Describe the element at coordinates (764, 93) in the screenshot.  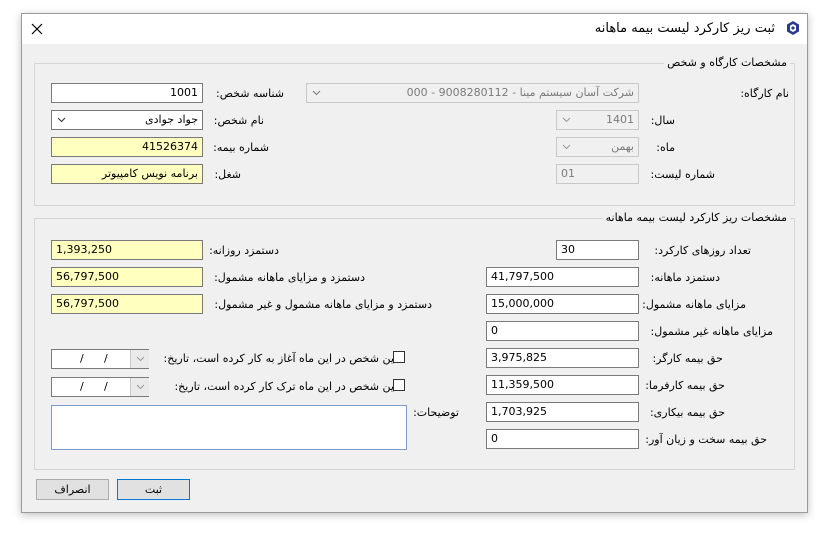
I see `workshop-name-label: نام کارگاه:` at that location.